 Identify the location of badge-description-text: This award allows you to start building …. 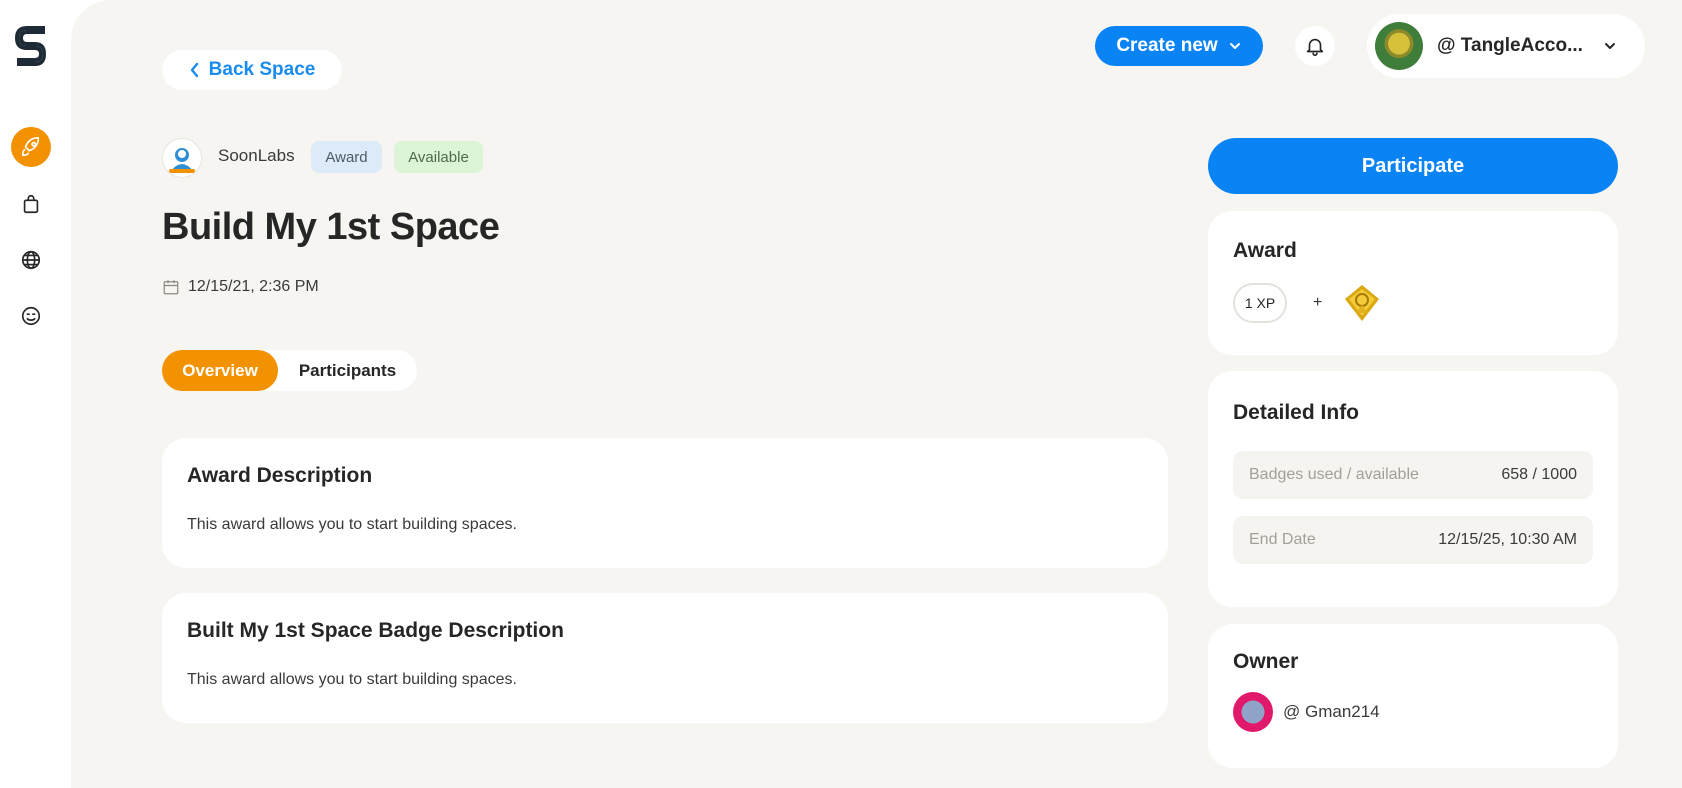
(352, 679).